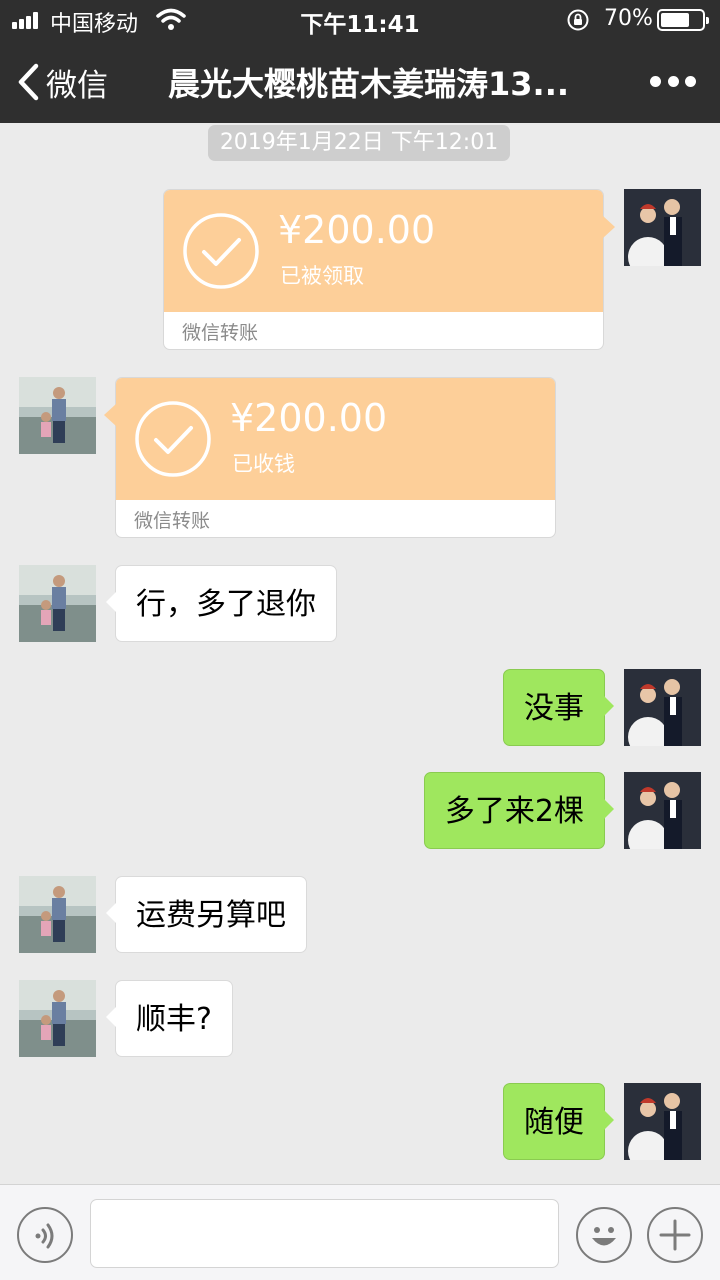 The height and width of the screenshot is (1280, 720). What do you see at coordinates (558, 1121) in the screenshot?
I see `message-bubble-outgoing: 随便` at bounding box center [558, 1121].